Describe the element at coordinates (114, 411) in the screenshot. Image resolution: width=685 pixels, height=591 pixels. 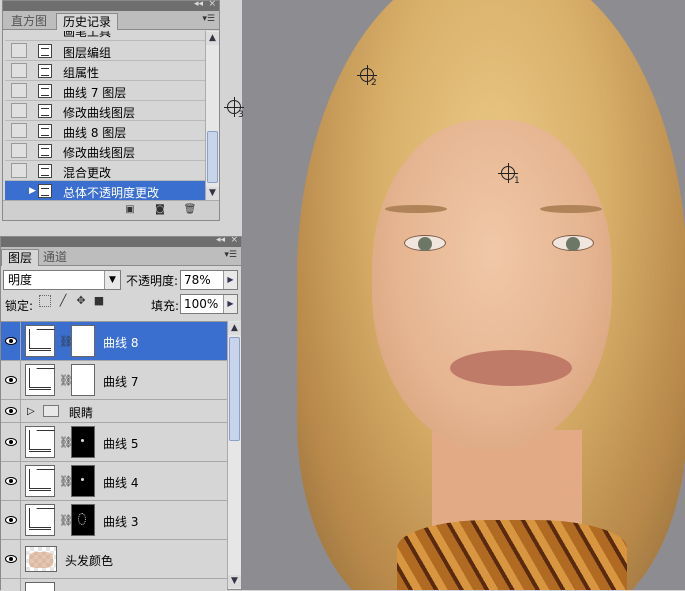
I see `layer-group-row: ▷ 眼睛` at that location.